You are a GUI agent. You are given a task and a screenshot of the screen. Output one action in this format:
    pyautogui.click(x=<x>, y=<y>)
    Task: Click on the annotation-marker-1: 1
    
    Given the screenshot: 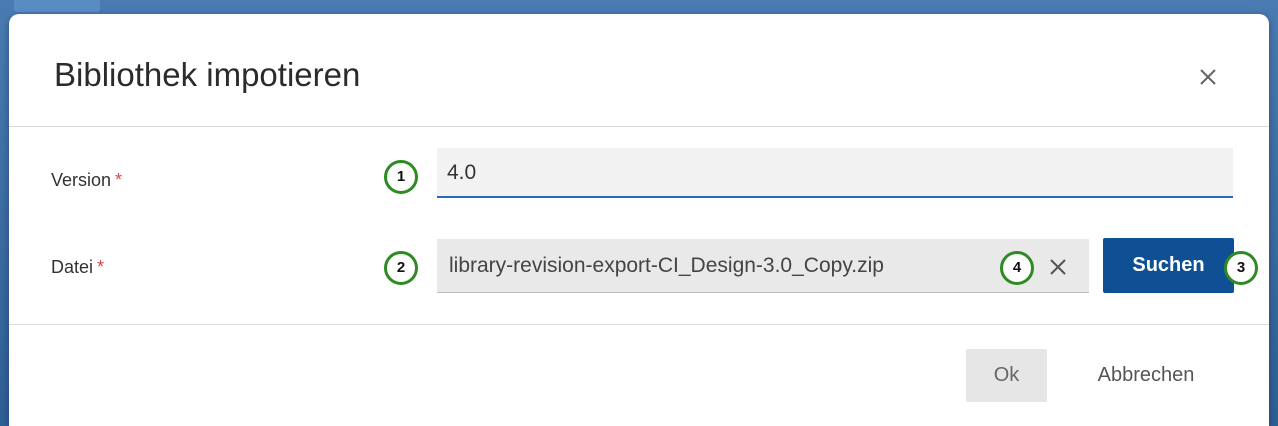 What is the action you would take?
    pyautogui.click(x=401, y=177)
    